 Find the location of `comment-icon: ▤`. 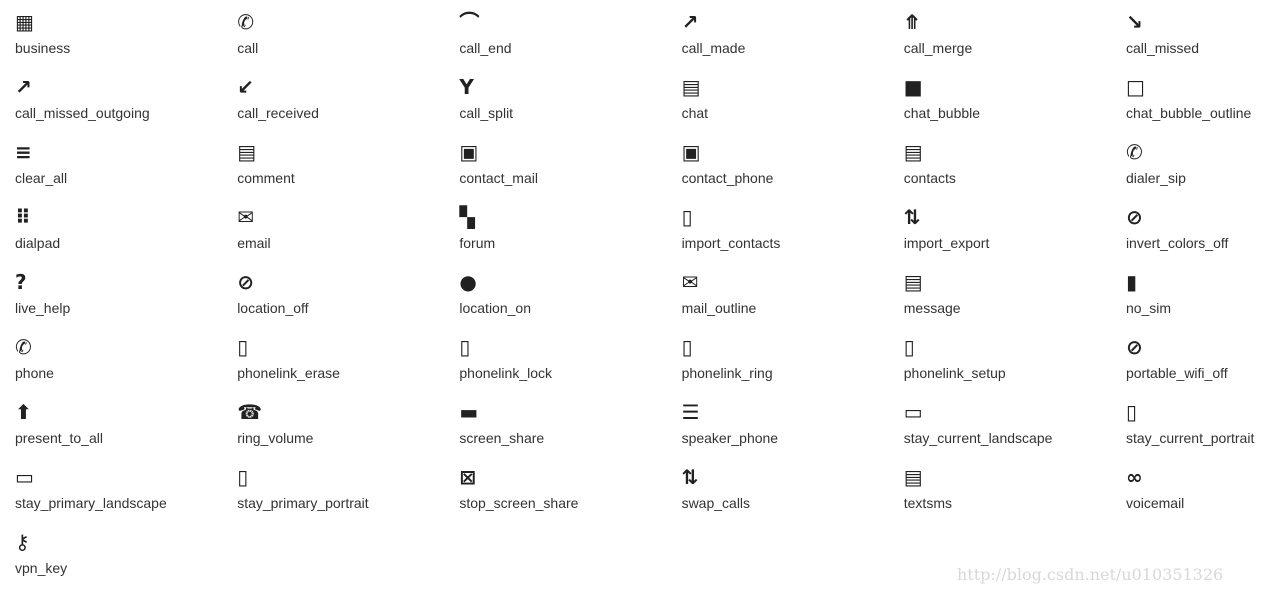

comment-icon: ▤ is located at coordinates (247, 152).